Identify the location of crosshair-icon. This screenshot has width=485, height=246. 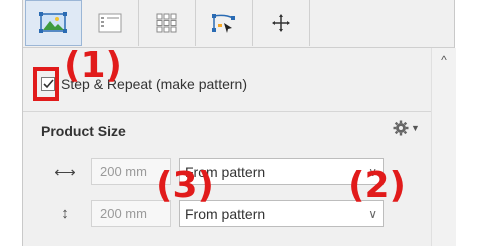
(281, 23).